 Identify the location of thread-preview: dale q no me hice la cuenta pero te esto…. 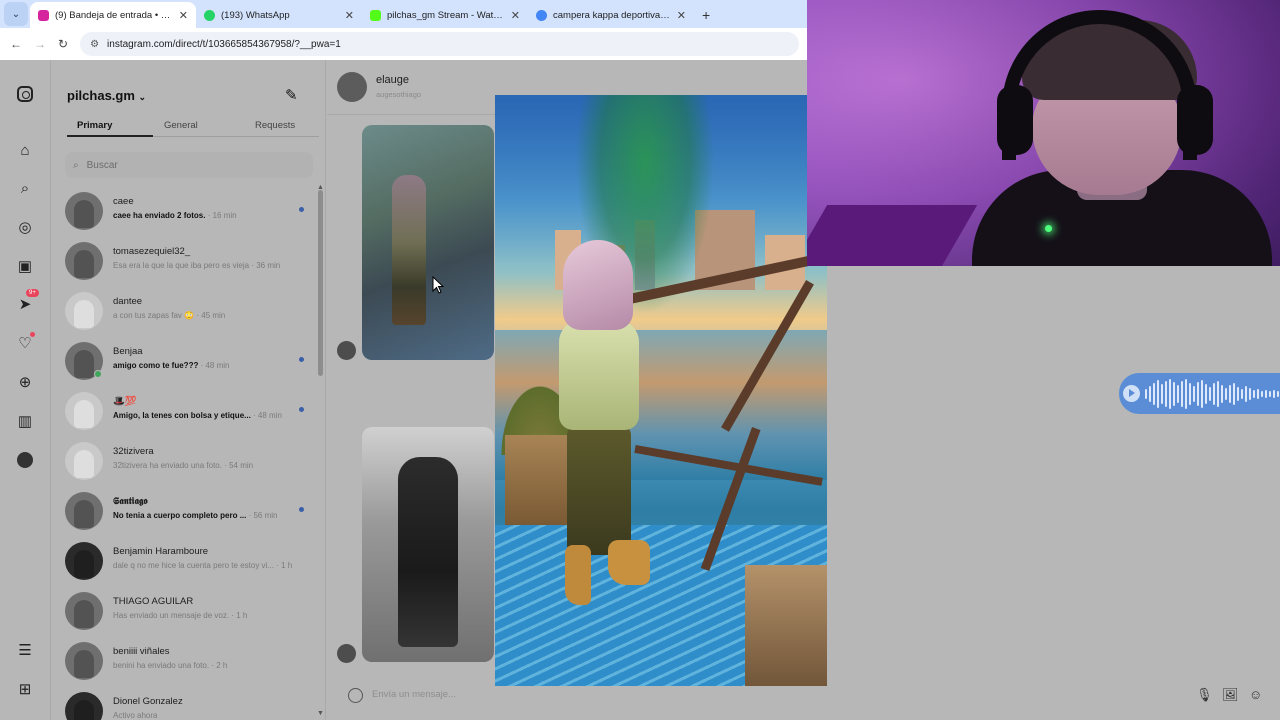
(203, 565).